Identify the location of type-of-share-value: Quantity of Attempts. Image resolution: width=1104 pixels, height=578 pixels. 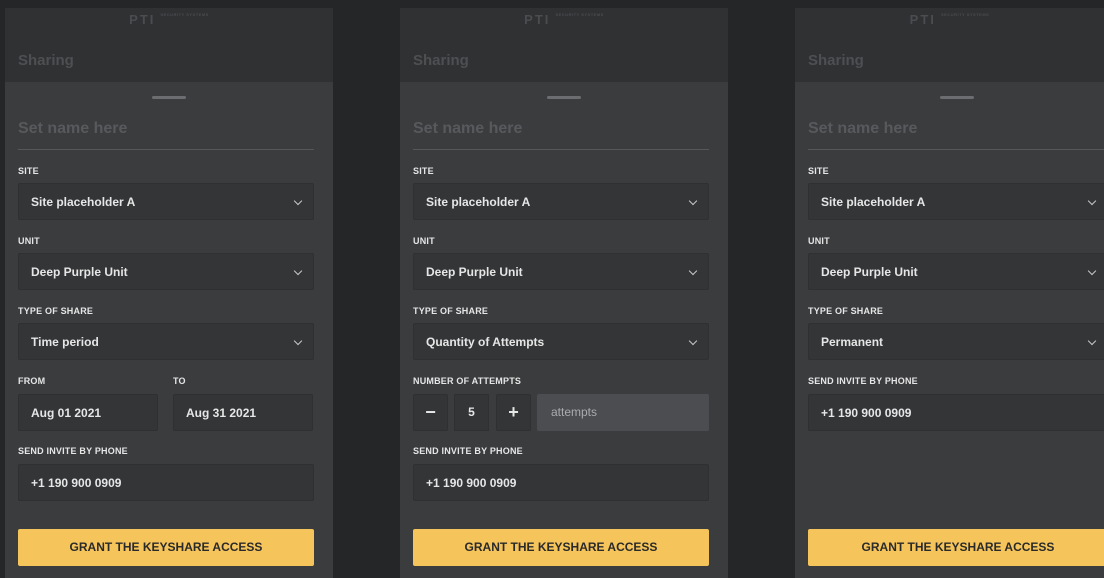
(485, 342).